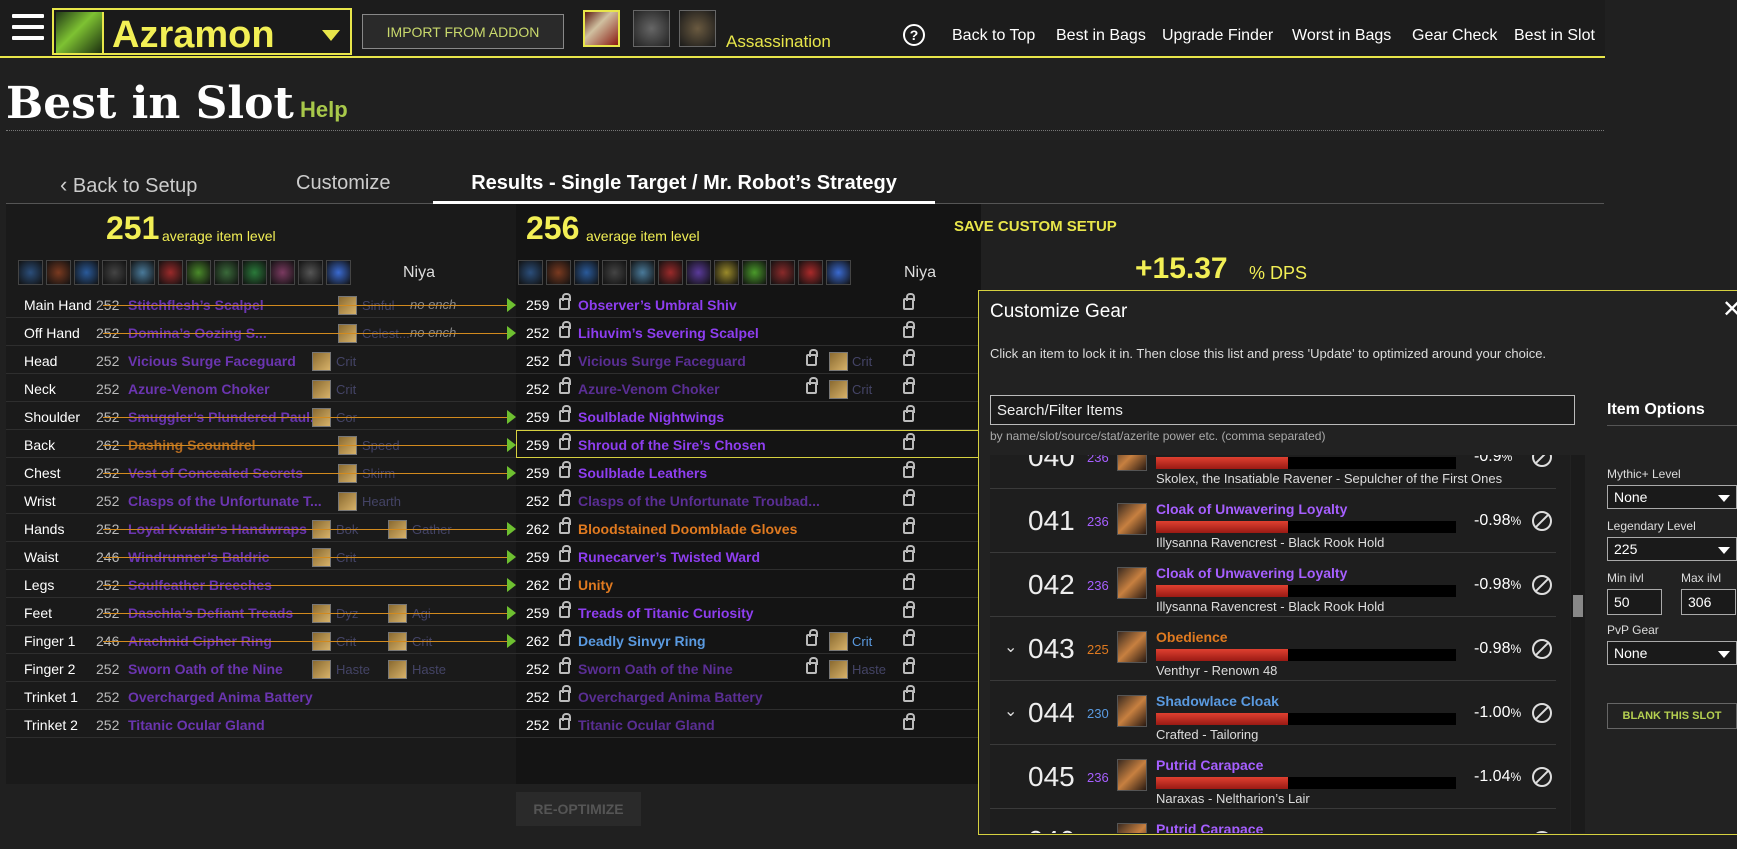 The width and height of the screenshot is (1737, 849). Describe the element at coordinates (697, 28) in the screenshot. I see `spec-subtlety-icon` at that location.